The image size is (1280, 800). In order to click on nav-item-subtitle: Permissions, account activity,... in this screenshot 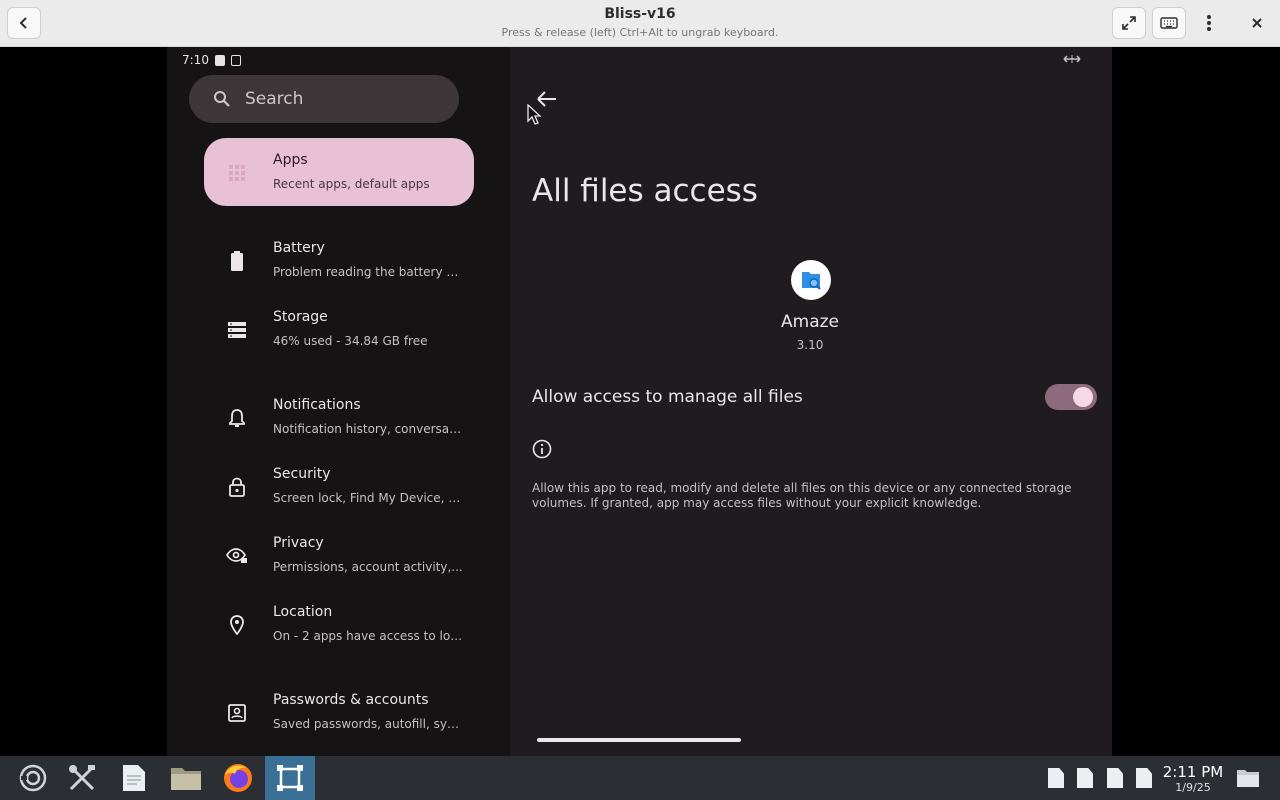, I will do `click(368, 567)`.